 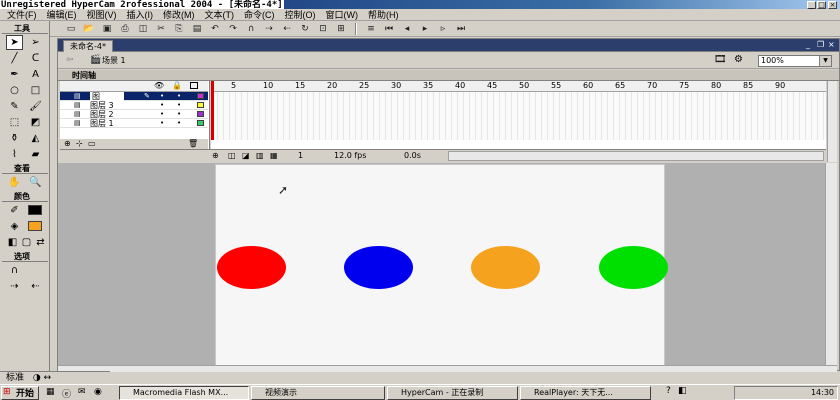 What do you see at coordinates (342, 15) in the screenshot?
I see `menu-window: 窗口(W)` at bounding box center [342, 15].